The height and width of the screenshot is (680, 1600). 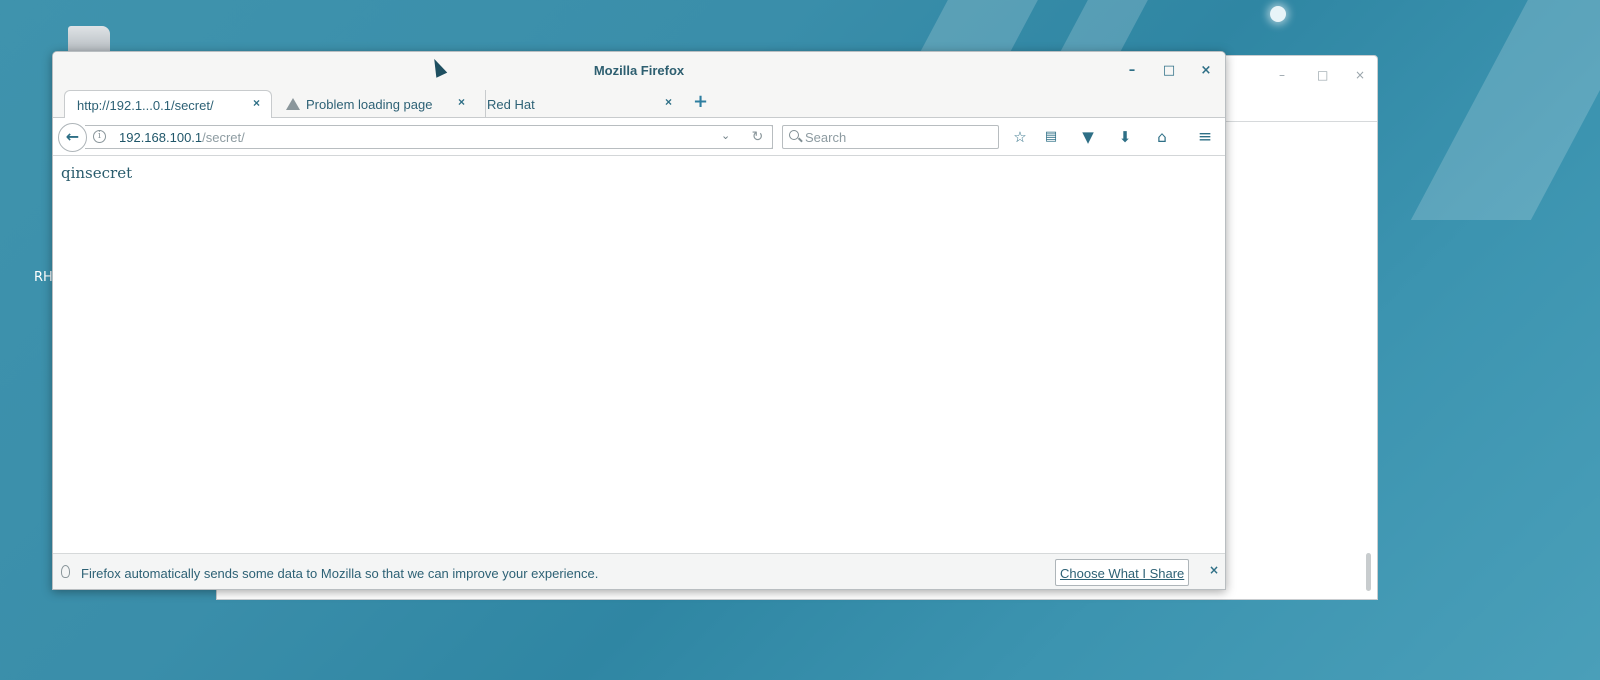 What do you see at coordinates (1322, 75) in the screenshot?
I see `background-maximize-button: □` at bounding box center [1322, 75].